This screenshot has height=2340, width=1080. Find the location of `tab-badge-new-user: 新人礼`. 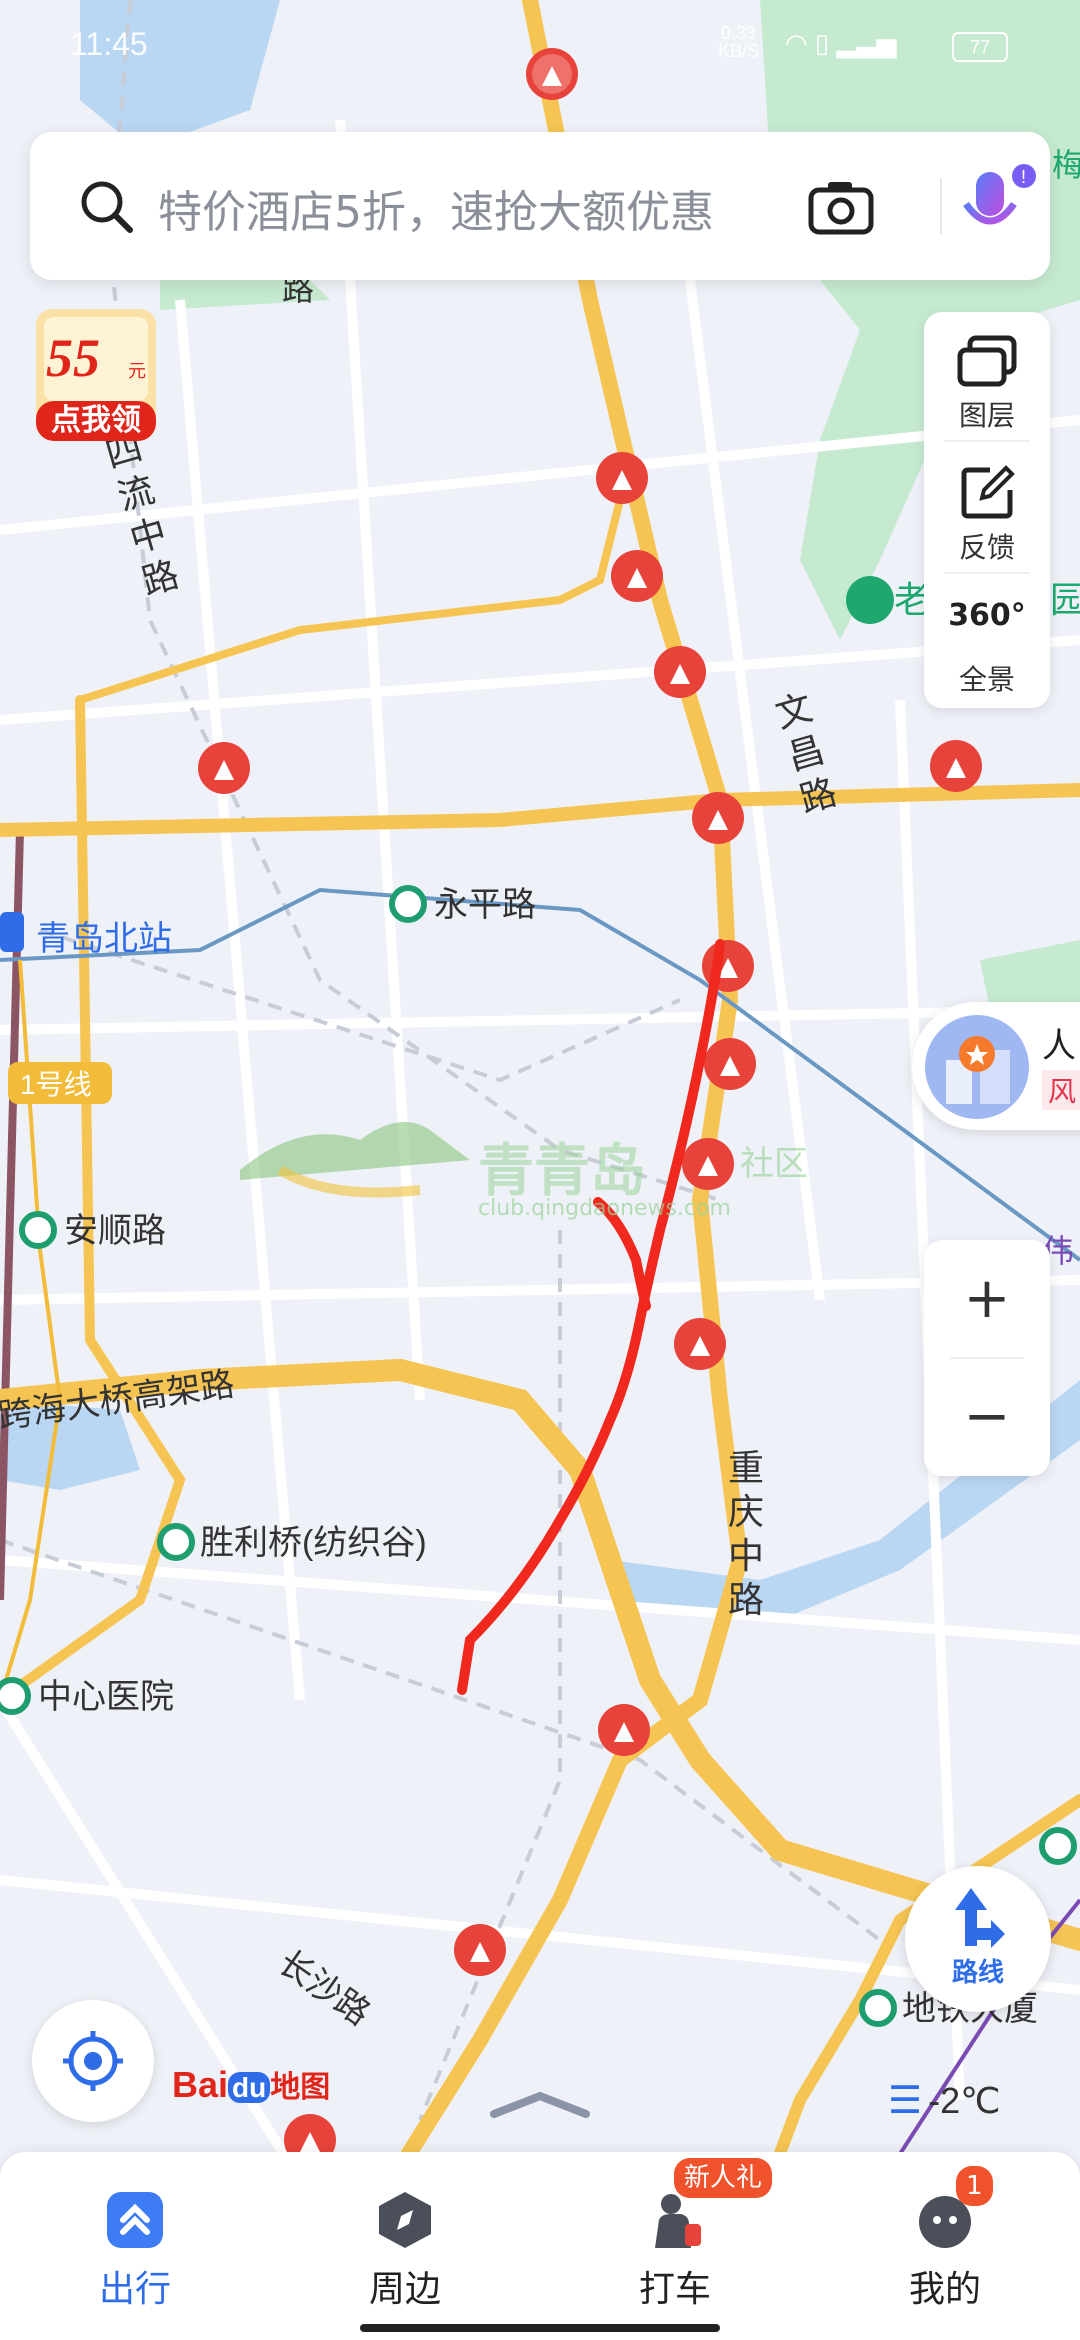

tab-badge-new-user: 新人礼 is located at coordinates (723, 2178).